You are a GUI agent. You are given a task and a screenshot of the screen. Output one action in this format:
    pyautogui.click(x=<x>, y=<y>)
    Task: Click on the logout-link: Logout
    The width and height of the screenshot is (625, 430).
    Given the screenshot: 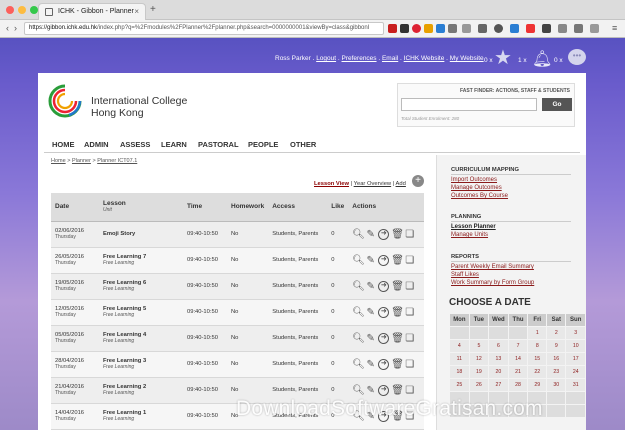 What is the action you would take?
    pyautogui.click(x=326, y=58)
    